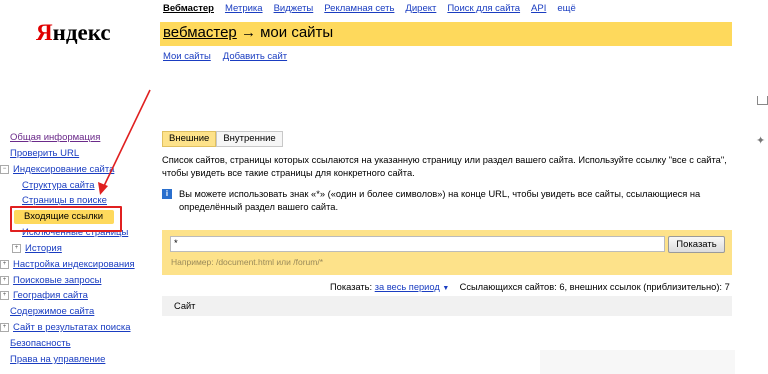 The height and width of the screenshot is (374, 768). What do you see at coordinates (566, 8) in the screenshot?
I see `topnav-more: ещё` at bounding box center [566, 8].